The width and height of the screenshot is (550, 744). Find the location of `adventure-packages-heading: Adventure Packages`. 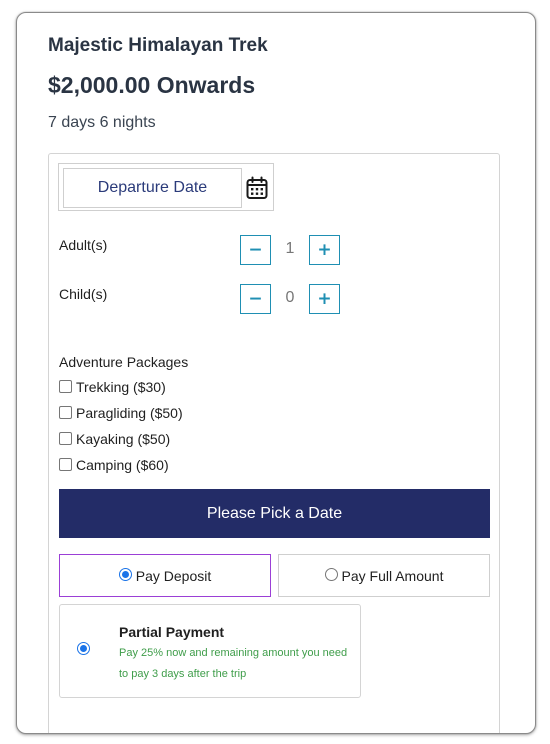

adventure-packages-heading: Adventure Packages is located at coordinates (124, 362).